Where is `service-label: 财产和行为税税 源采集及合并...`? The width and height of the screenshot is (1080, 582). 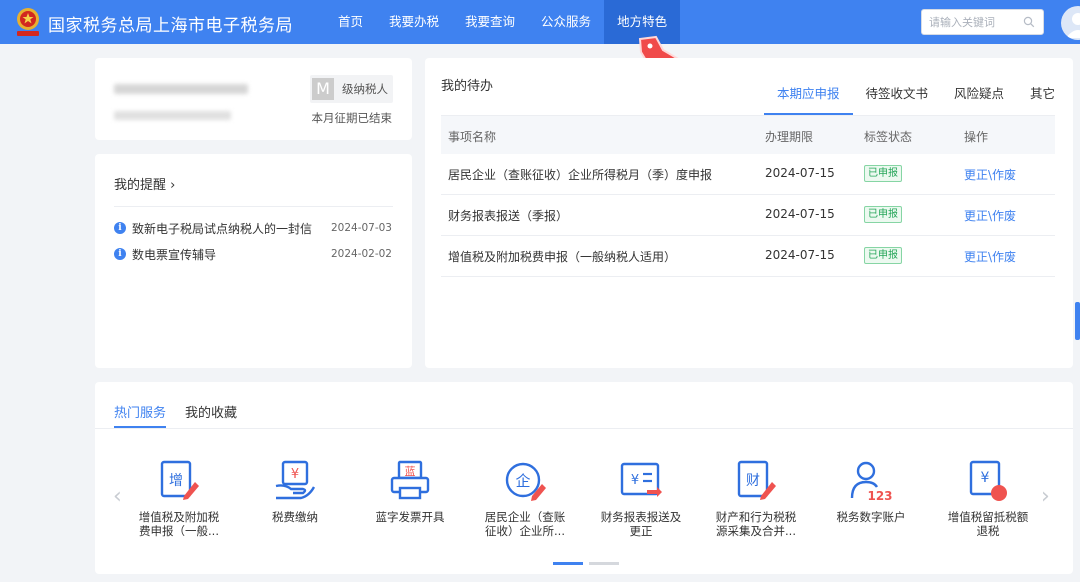 service-label: 财产和行为税税 源采集及合并... is located at coordinates (756, 524).